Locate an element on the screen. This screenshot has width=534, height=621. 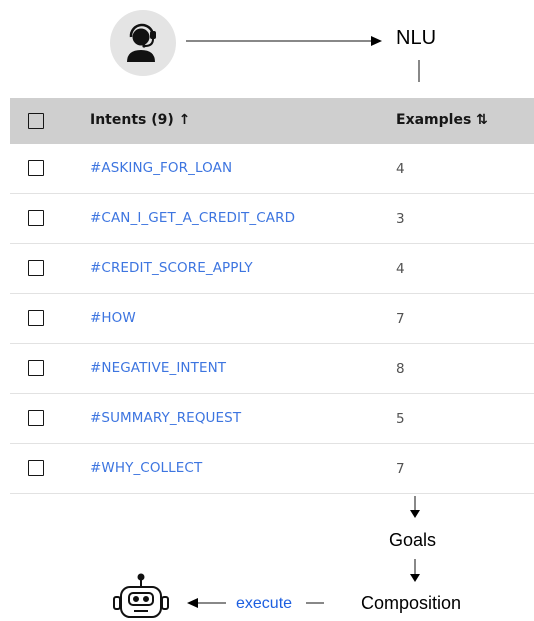
arrow-to-nlu-head is located at coordinates (376, 41).